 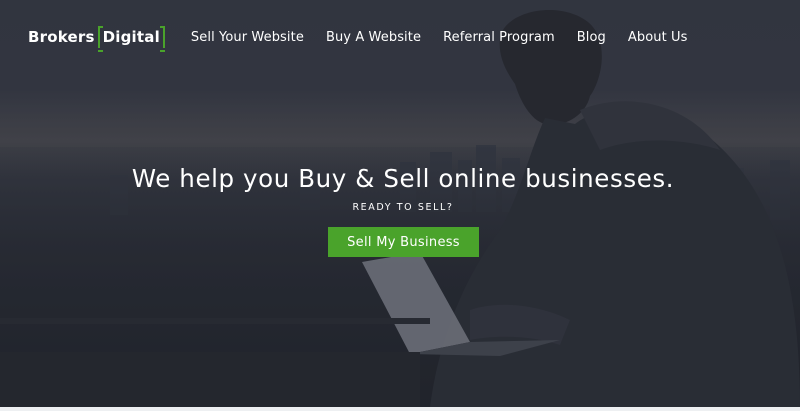 What do you see at coordinates (403, 207) in the screenshot?
I see `hero-subheading: READY TO SELL?` at bounding box center [403, 207].